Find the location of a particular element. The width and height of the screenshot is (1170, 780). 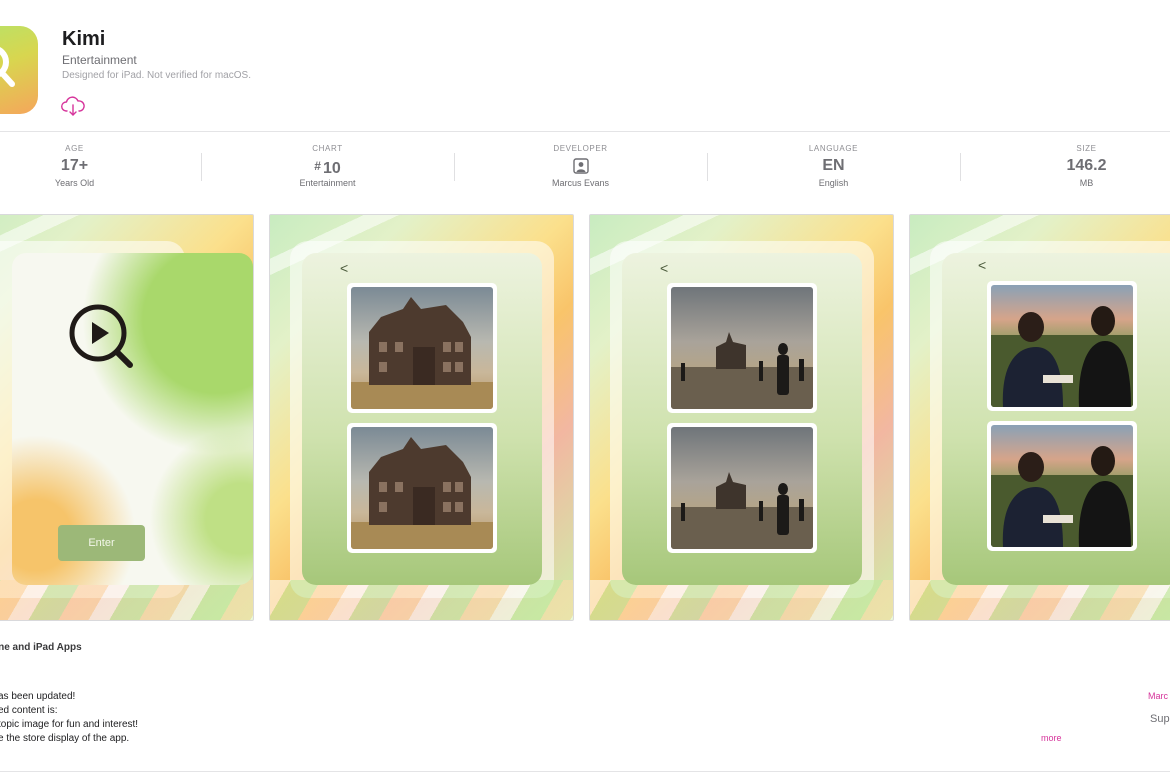

info-label: SIZE is located at coordinates (1086, 148).